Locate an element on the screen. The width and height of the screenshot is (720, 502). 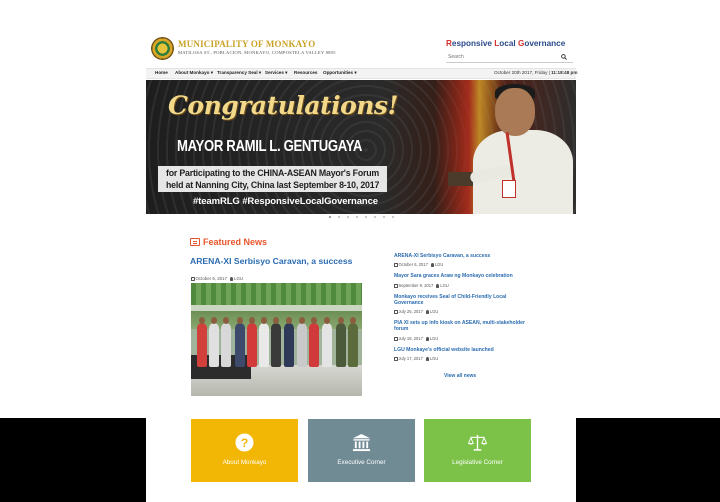
tile-label: About Monkayo is located at coordinates (244, 462).